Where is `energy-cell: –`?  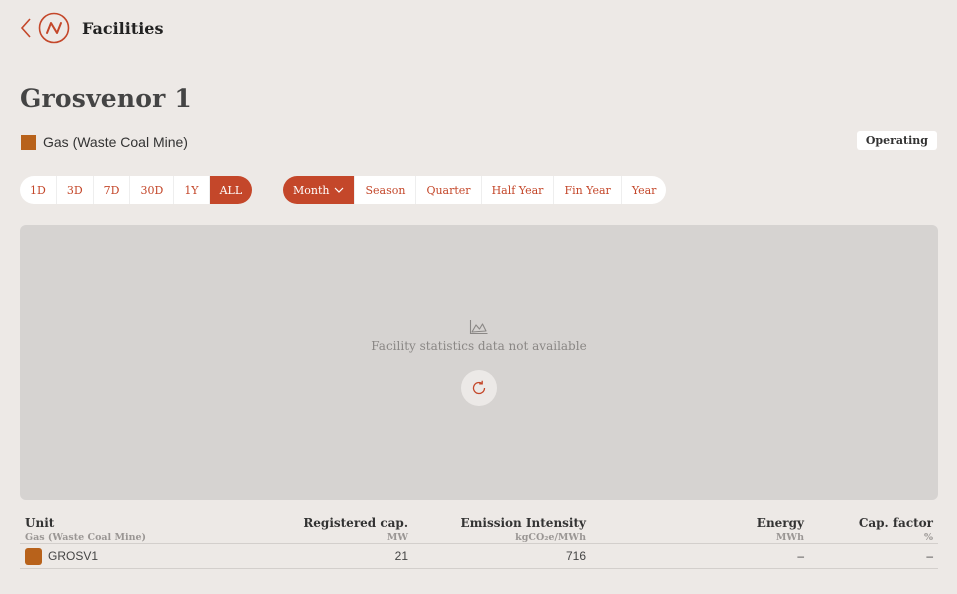
energy-cell: – is located at coordinates (800, 556).